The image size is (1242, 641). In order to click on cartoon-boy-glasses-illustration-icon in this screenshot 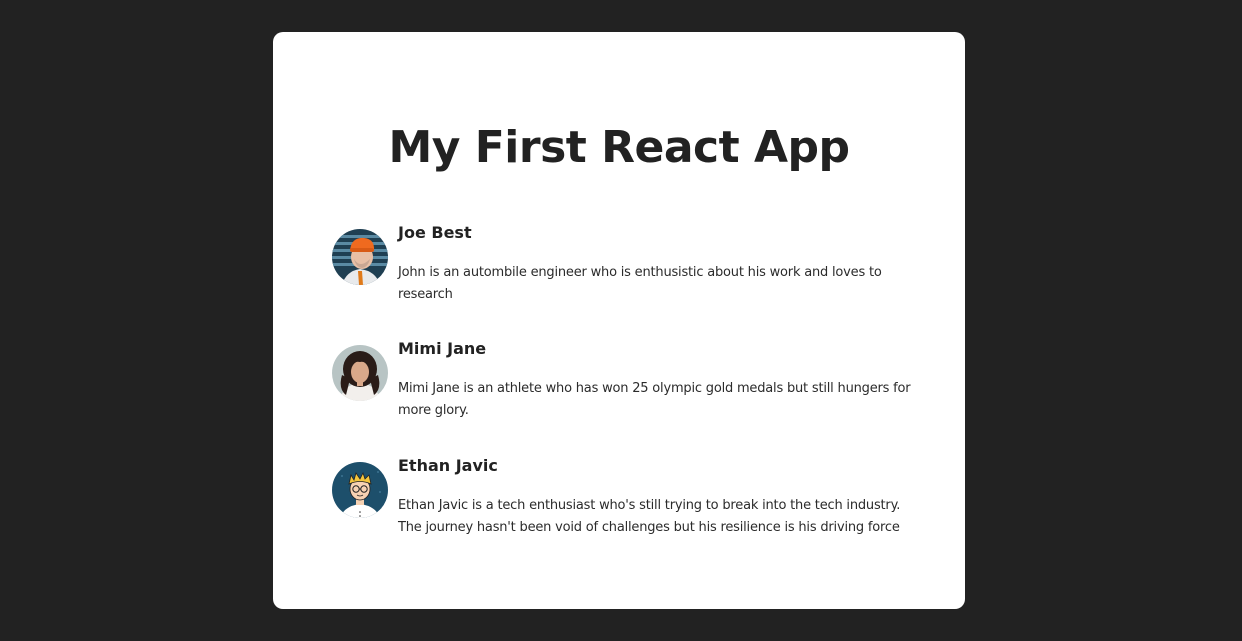, I will do `click(360, 490)`.